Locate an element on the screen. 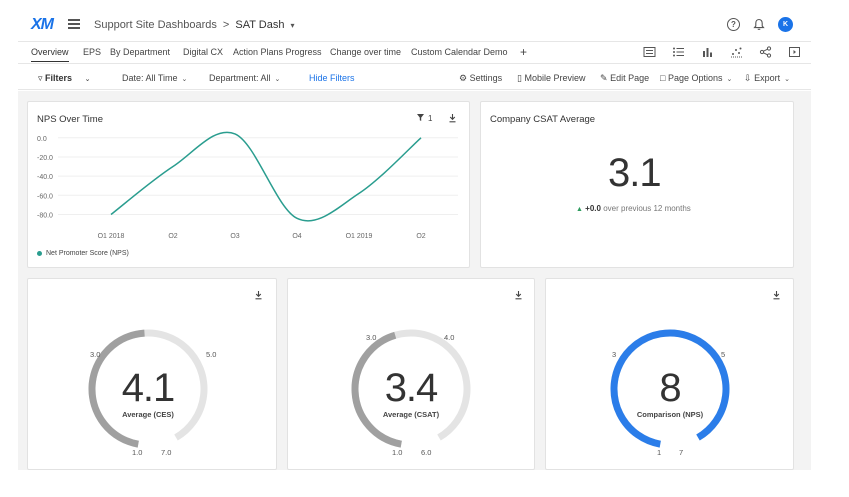 This screenshot has height=497, width=849. nps-gauge-widget: 3 5 1 7 8 Comparison (NPS) is located at coordinates (669, 374).